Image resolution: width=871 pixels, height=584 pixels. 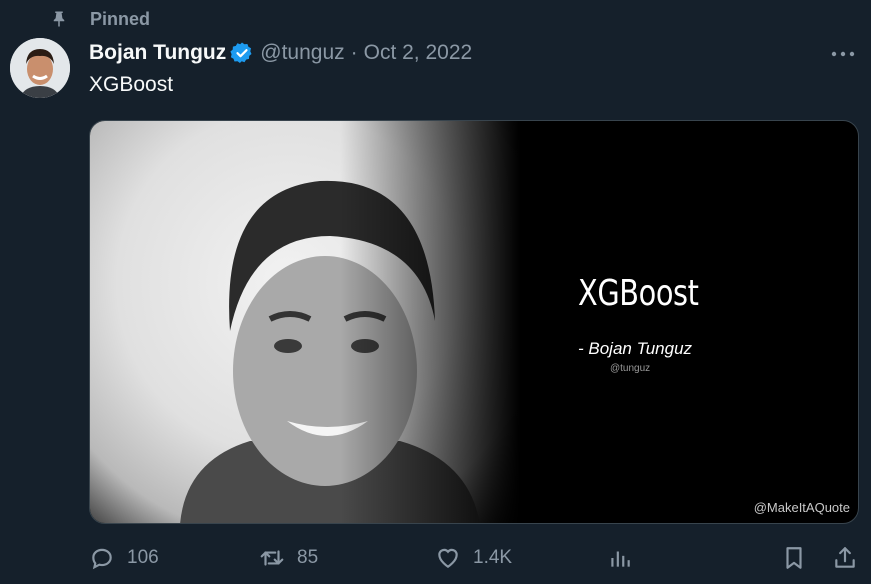 What do you see at coordinates (448, 558) in the screenshot?
I see `heart-icon` at bounding box center [448, 558].